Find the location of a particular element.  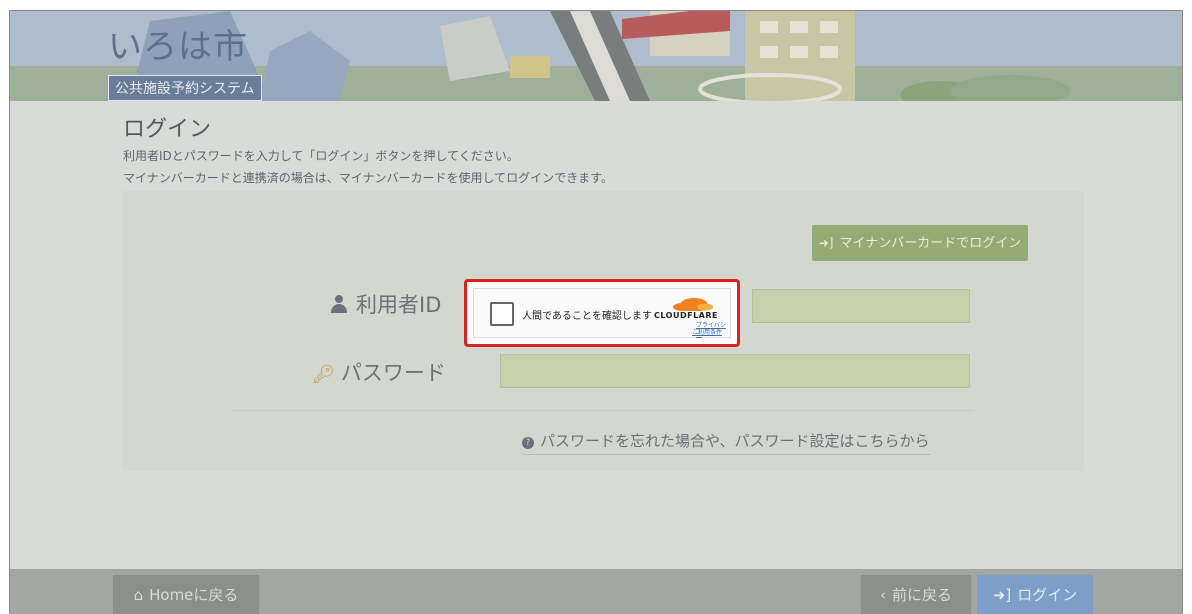

turnstile-highlight: 人間であることを確認します CLOUDFLARE プライバシー ご利用条件 is located at coordinates (602, 313).